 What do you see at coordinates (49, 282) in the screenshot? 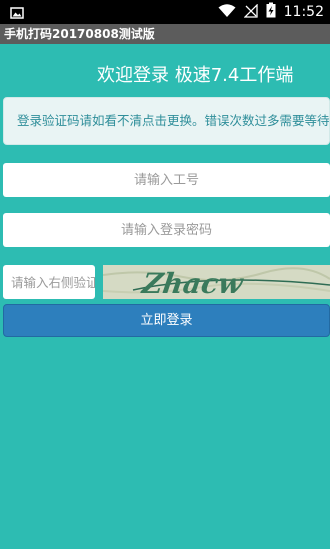
I see `captcha-input` at bounding box center [49, 282].